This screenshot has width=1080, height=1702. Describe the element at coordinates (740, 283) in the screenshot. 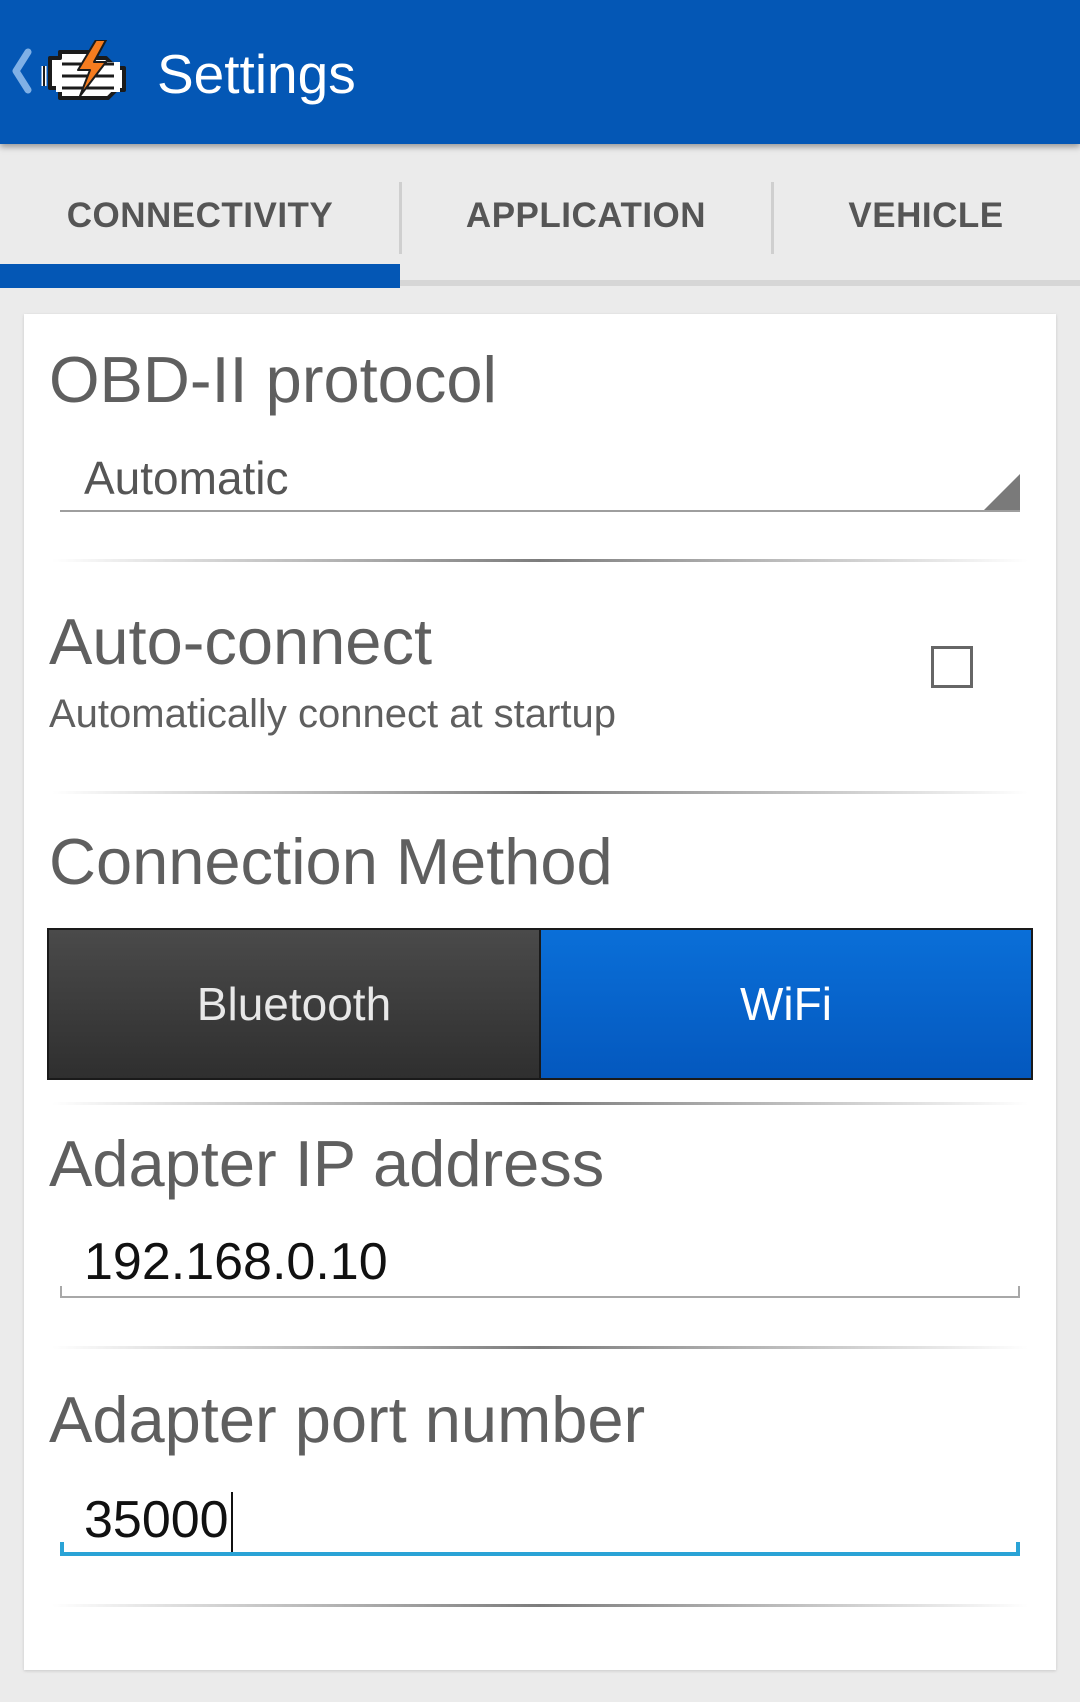

I see `tab-bar-underline` at that location.